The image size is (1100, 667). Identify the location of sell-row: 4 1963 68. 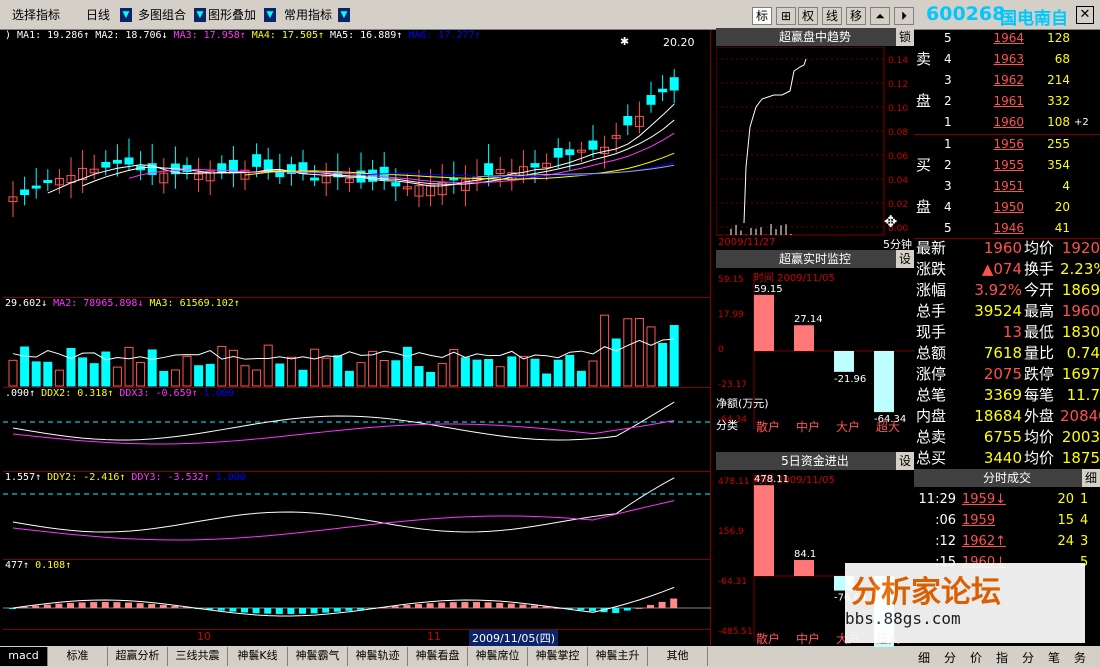
(1007, 59).